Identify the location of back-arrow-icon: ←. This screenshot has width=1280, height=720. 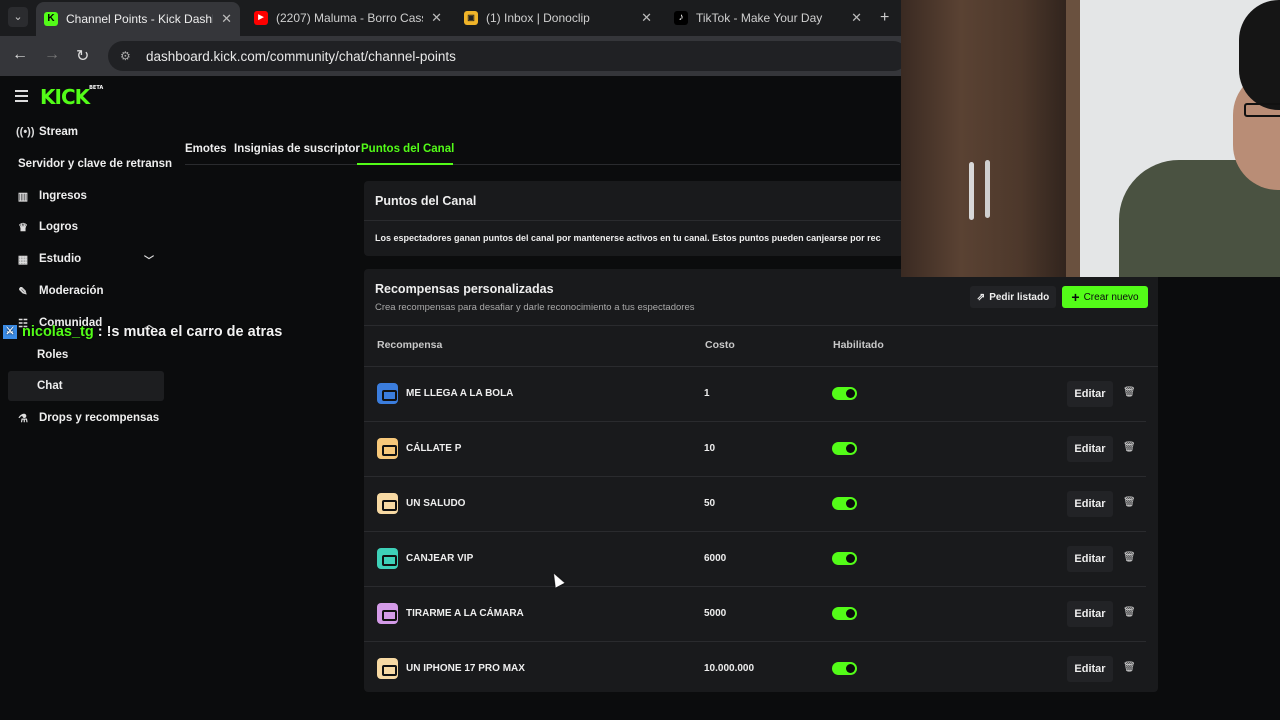
(20, 55).